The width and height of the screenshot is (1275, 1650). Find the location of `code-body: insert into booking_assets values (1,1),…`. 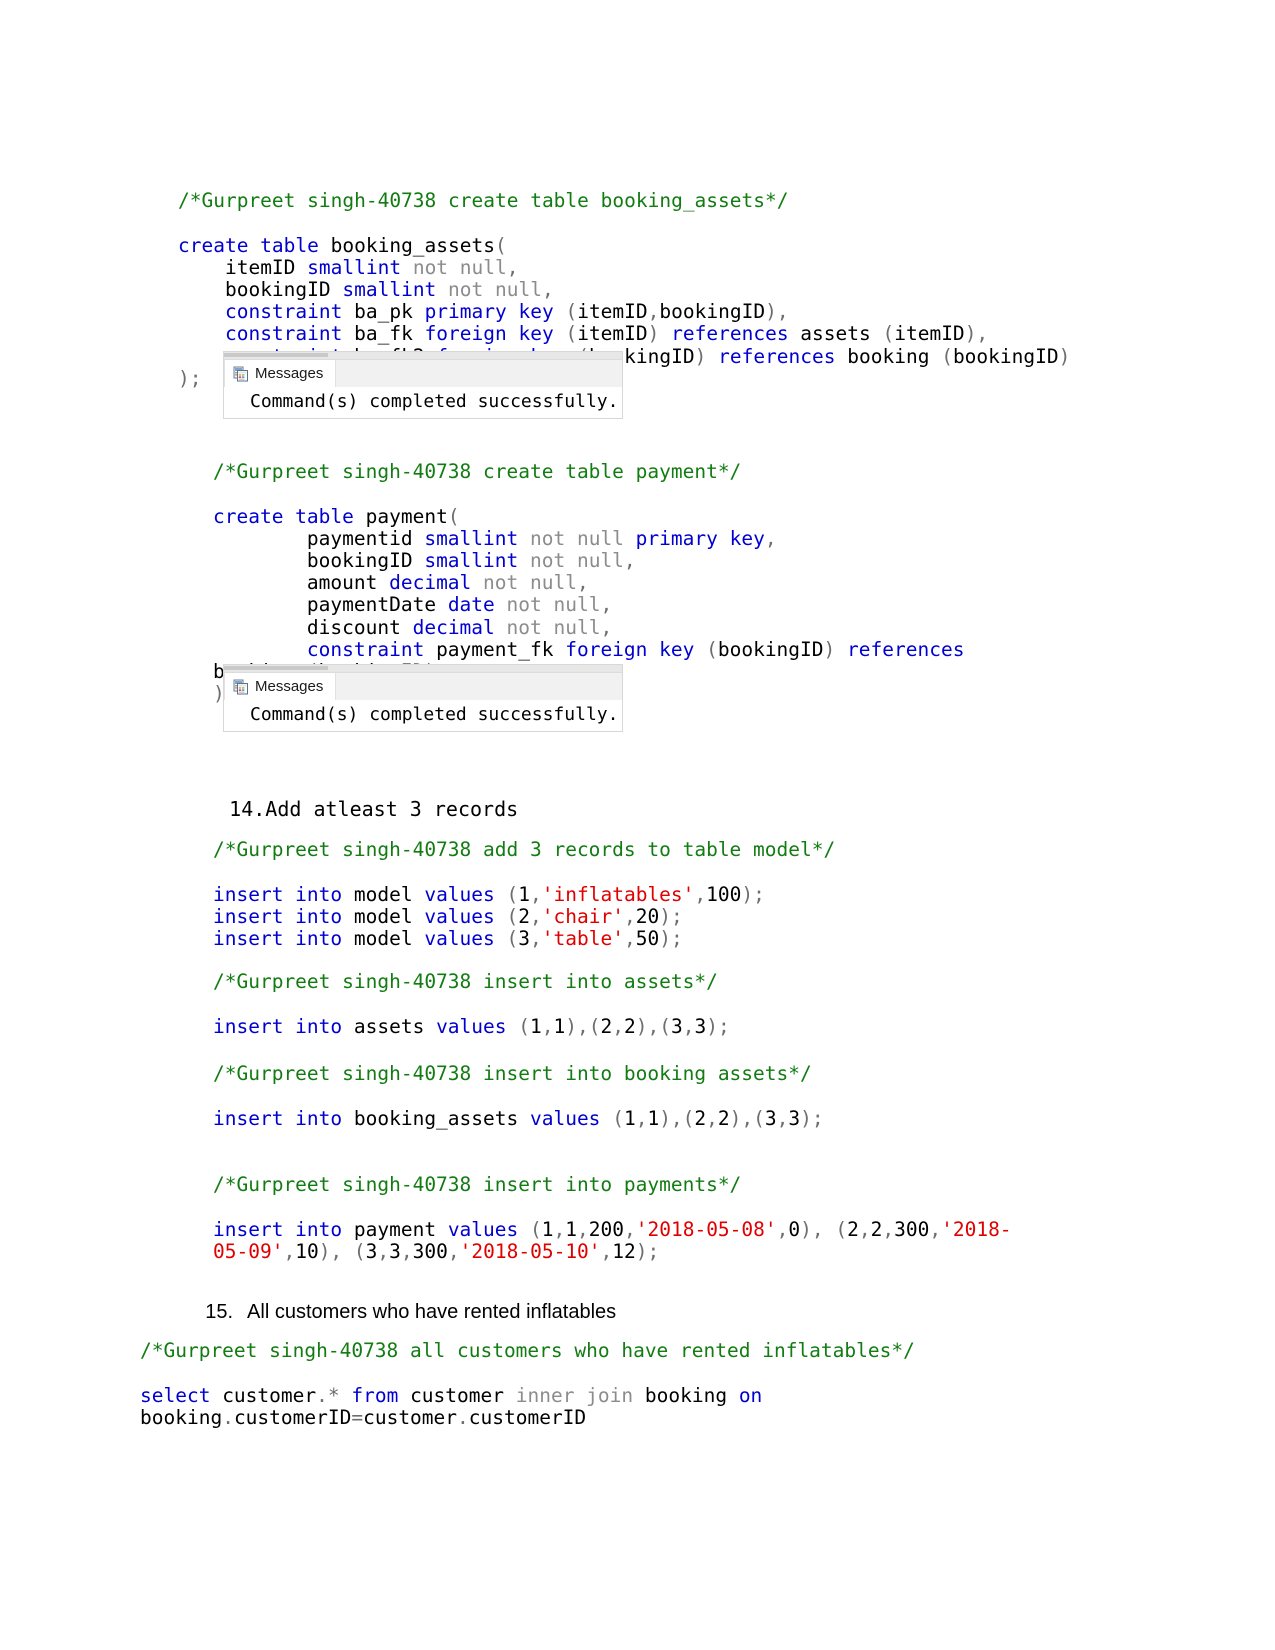

code-body: insert into booking_assets values (1,1),… is located at coordinates (518, 1118).